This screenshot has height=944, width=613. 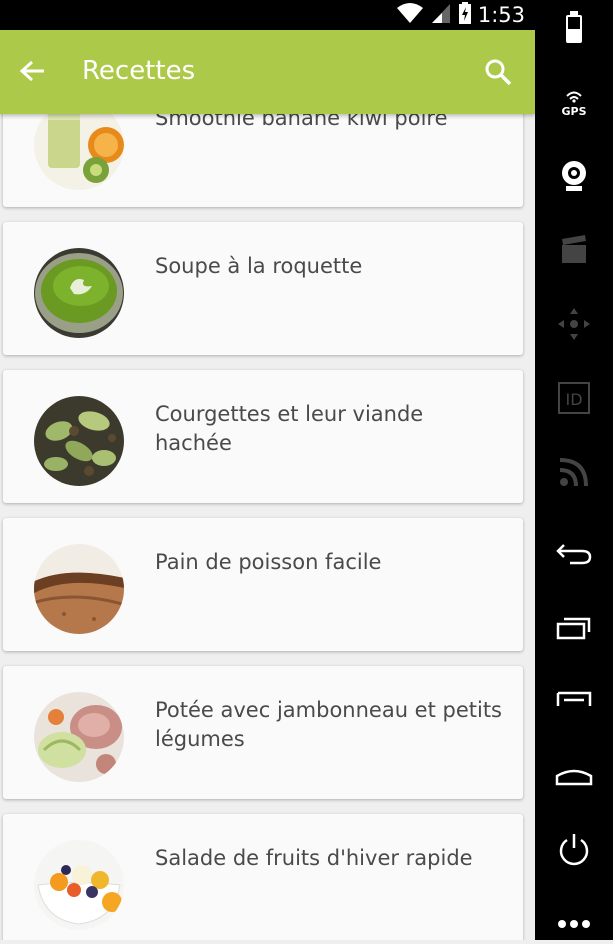 I want to click on page-title: Recettes, so click(x=139, y=71).